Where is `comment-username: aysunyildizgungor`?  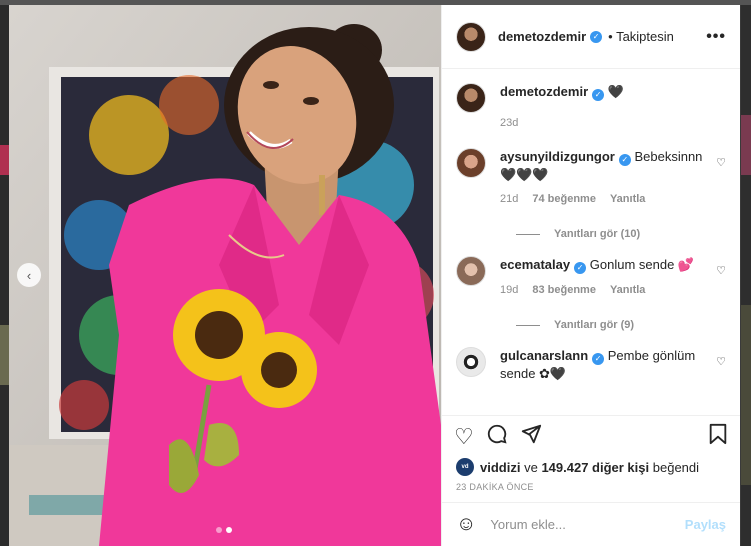 comment-username: aysunyildizgungor is located at coordinates (557, 156).